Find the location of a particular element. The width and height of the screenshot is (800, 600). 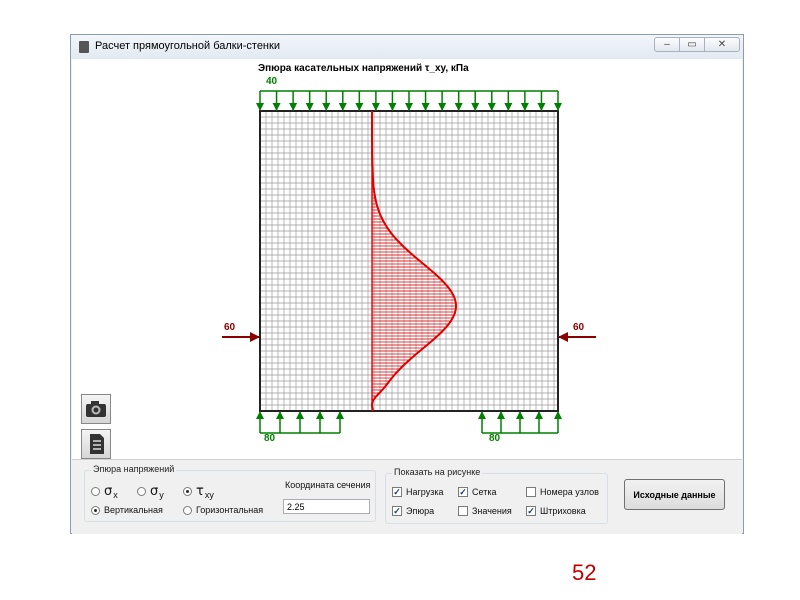

right-load-value: 60 is located at coordinates (579, 327).